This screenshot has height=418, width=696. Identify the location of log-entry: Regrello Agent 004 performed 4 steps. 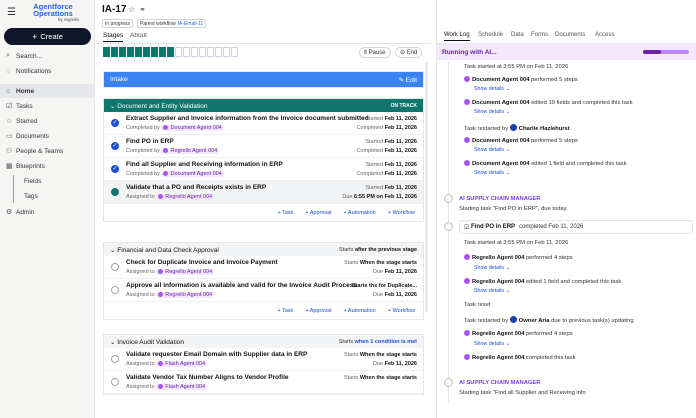
(518, 257).